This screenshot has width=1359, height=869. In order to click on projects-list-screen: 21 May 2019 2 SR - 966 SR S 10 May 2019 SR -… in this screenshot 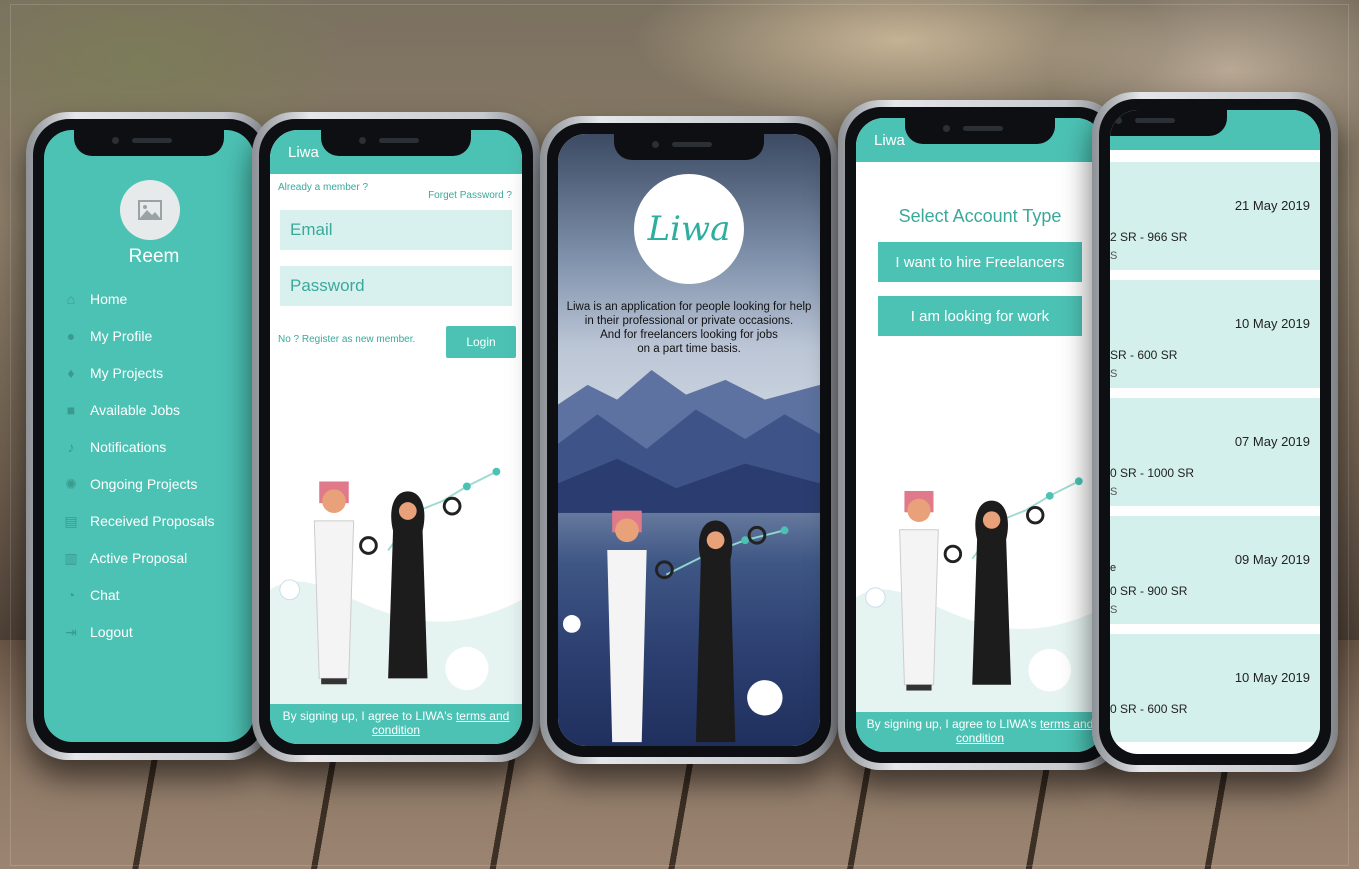, I will do `click(1215, 432)`.